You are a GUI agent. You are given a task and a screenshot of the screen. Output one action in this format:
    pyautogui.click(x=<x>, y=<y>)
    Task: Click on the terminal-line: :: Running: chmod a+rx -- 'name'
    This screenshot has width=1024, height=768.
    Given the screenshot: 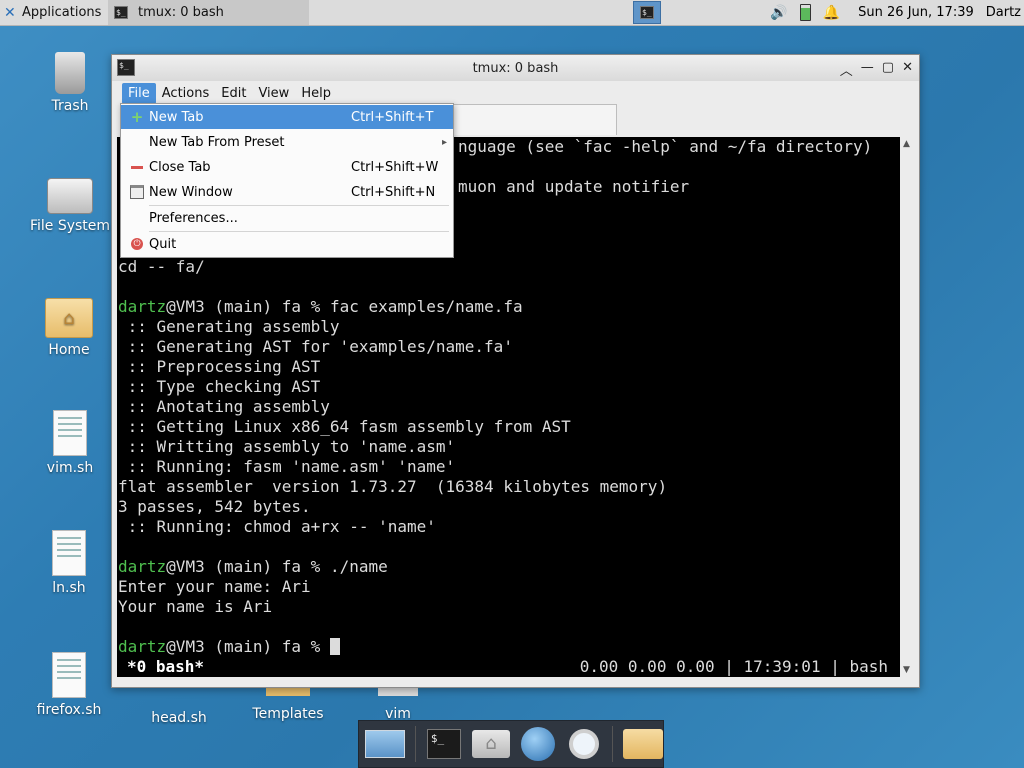 What is the action you would take?
    pyautogui.click(x=277, y=526)
    